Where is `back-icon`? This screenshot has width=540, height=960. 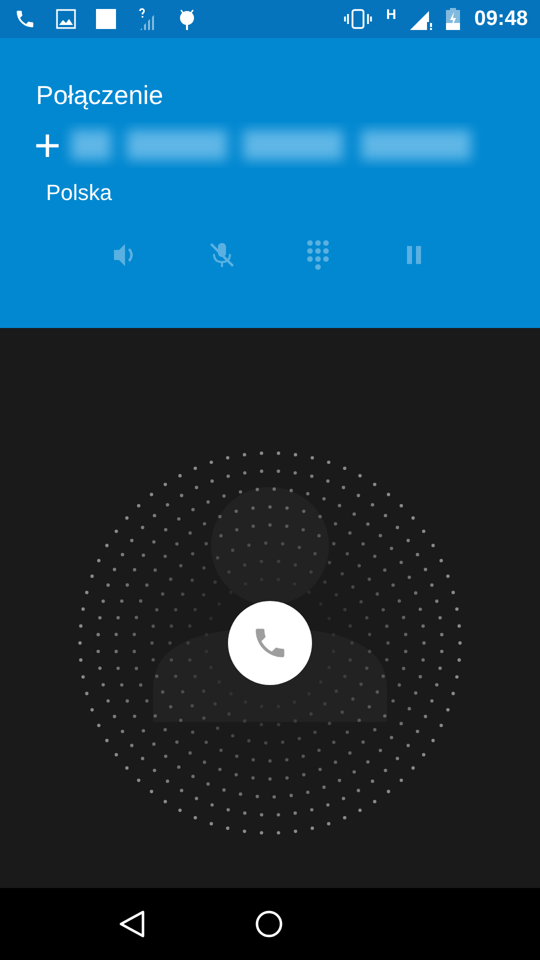
back-icon is located at coordinates (132, 924).